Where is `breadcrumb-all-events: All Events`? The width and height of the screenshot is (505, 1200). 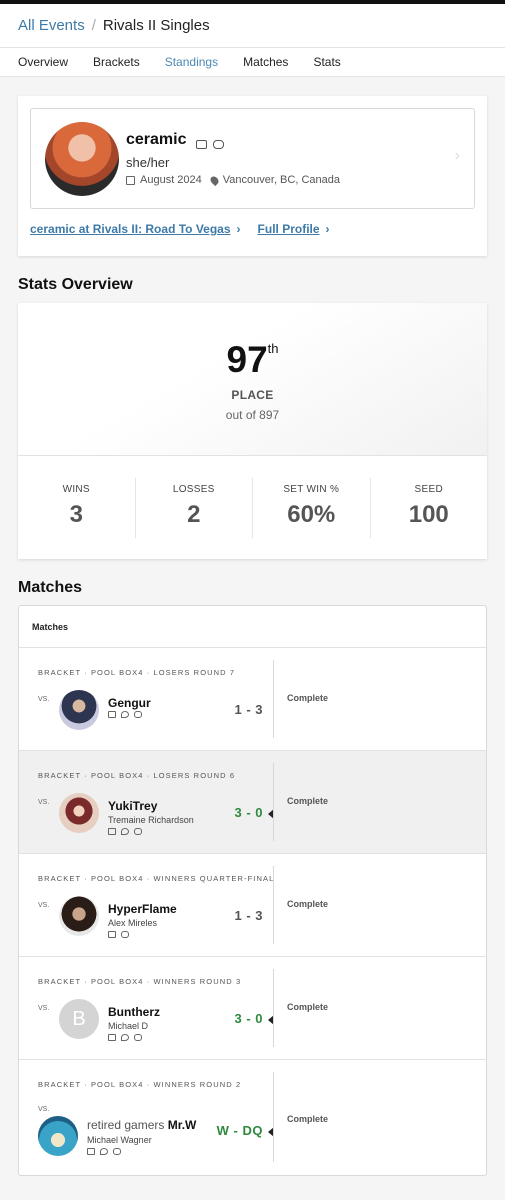 breadcrumb-all-events: All Events is located at coordinates (51, 25).